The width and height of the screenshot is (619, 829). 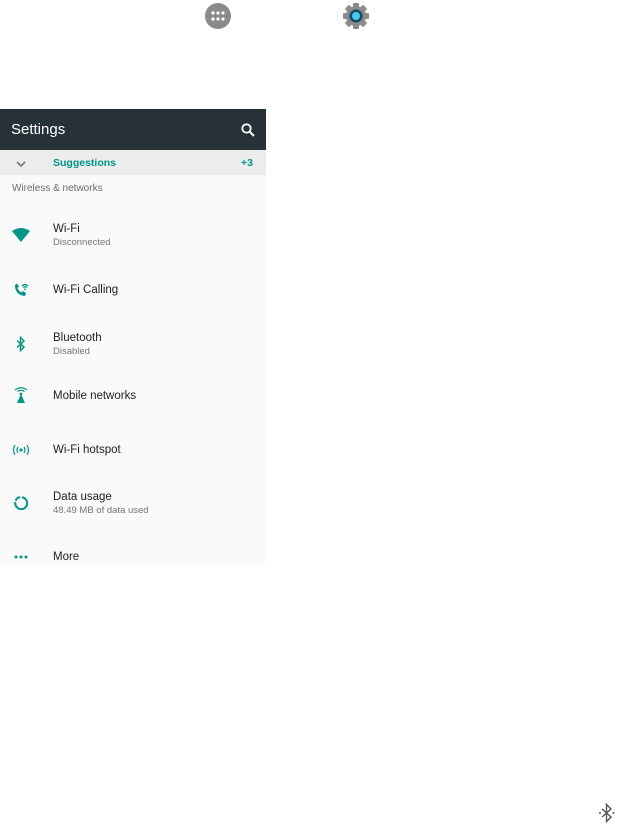 I want to click on hotspot-icon, so click(x=21, y=450).